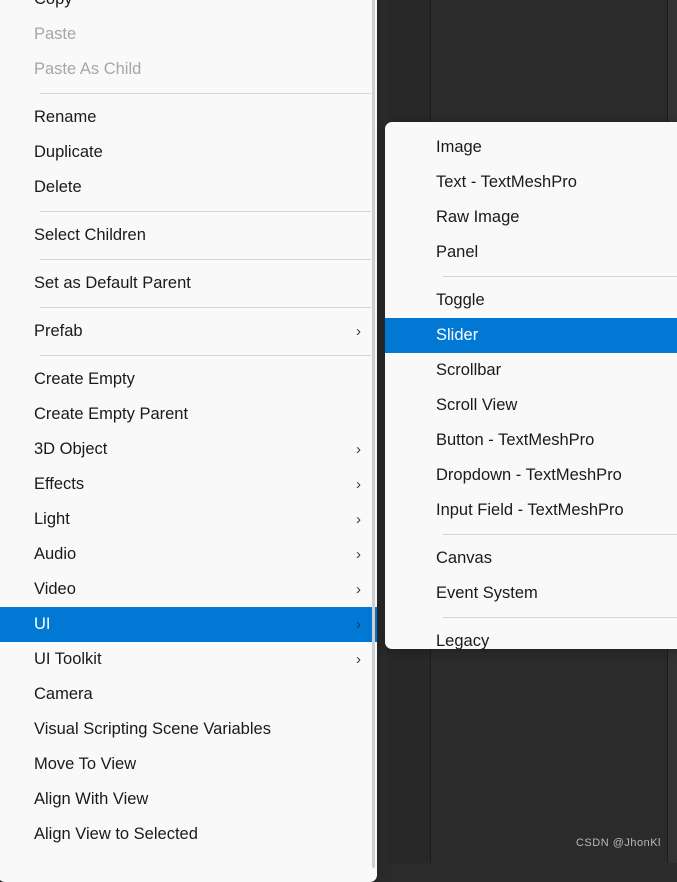  I want to click on menu-item-label: Light, so click(52, 519).